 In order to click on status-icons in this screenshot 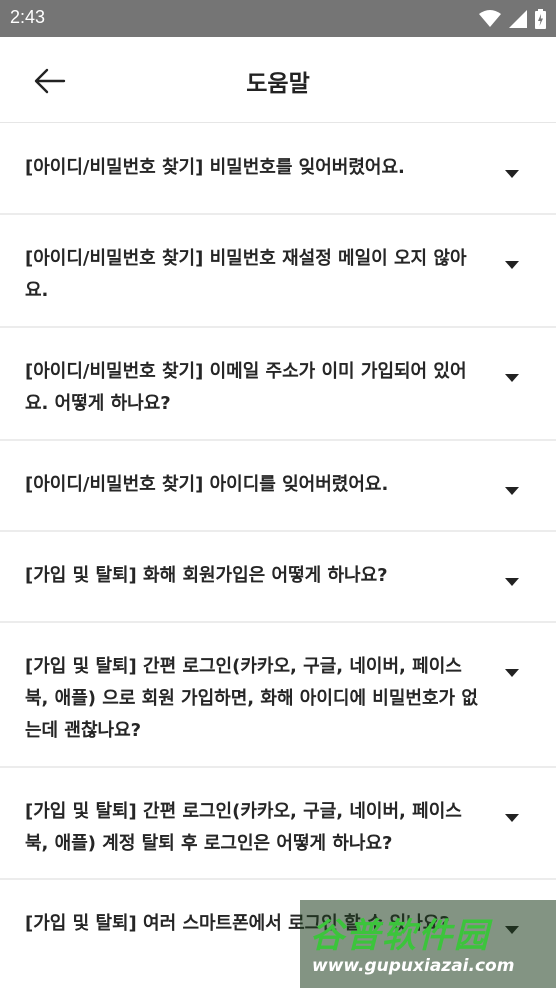, I will do `click(512, 19)`.